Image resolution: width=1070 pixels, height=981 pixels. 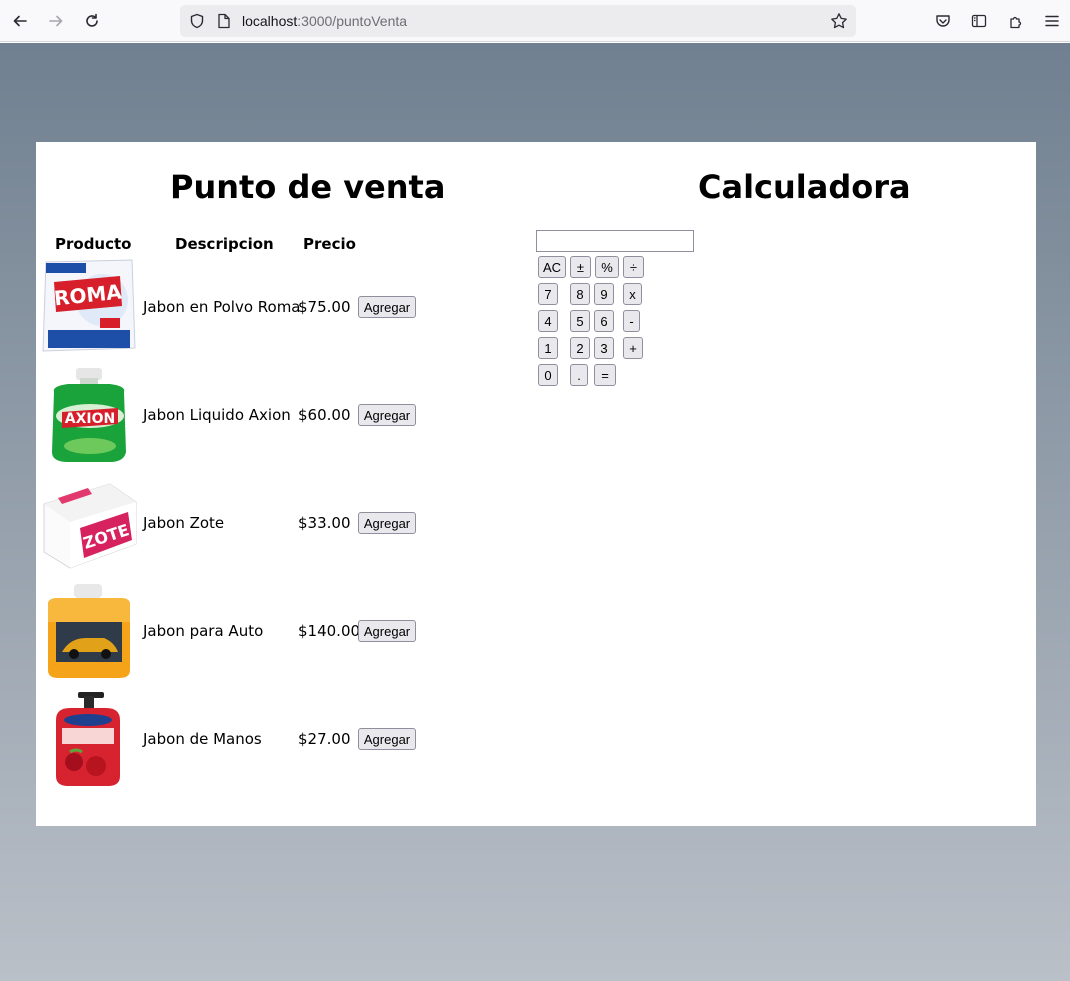 What do you see at coordinates (518, 21) in the screenshot?
I see `url-bar: localhost:3000/puntoVenta` at bounding box center [518, 21].